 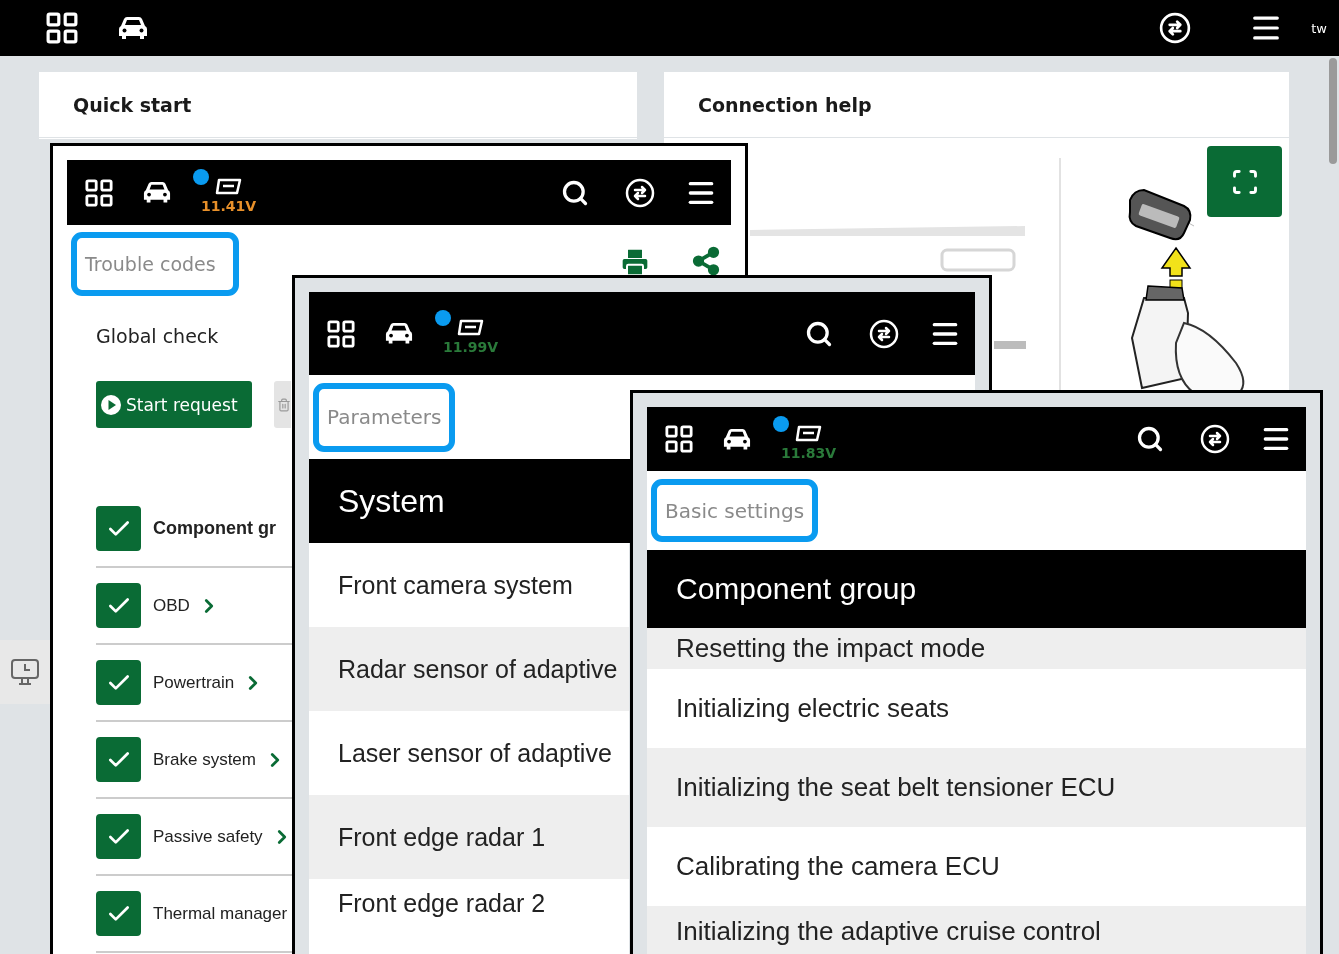 I want to click on start-request-button: Start request, so click(x=174, y=404).